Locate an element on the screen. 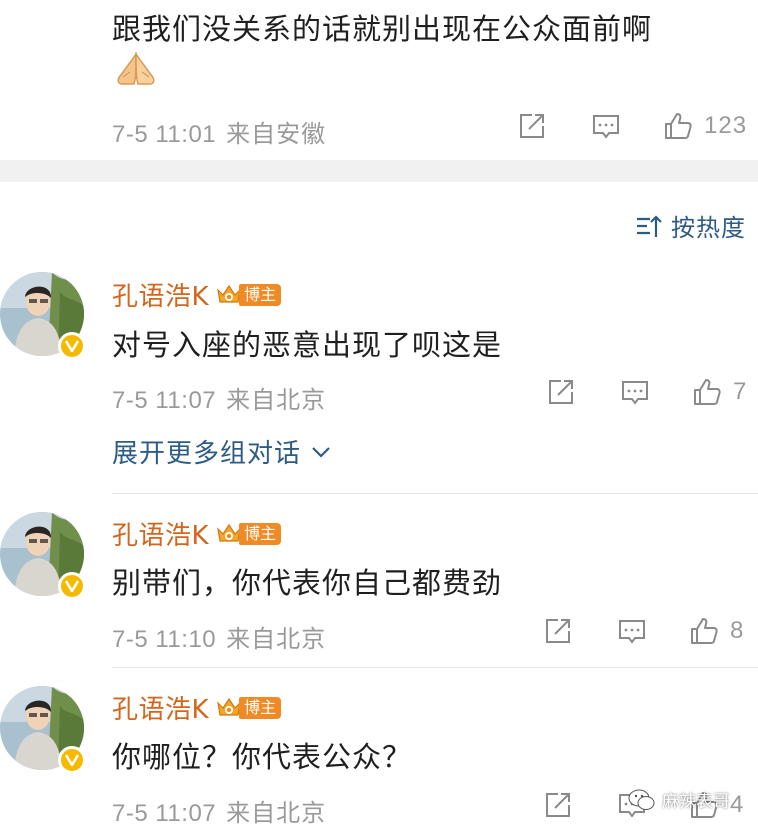  section-divider is located at coordinates (379, 171).